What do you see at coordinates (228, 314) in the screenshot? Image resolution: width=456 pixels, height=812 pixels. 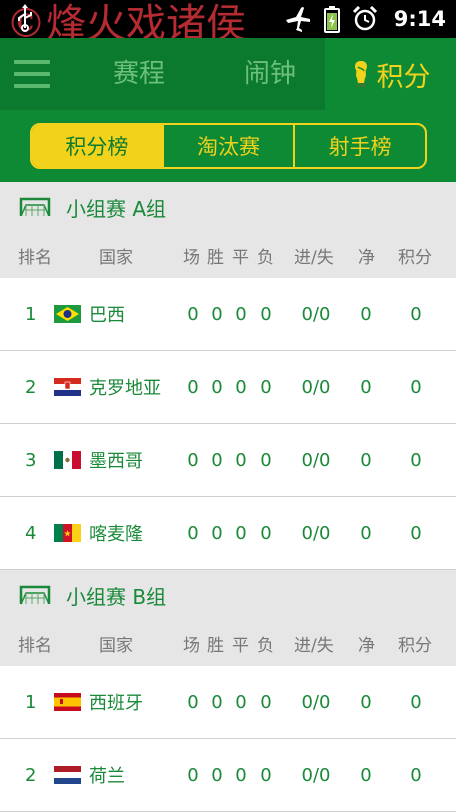 I see `team-row: 1 巴西 0 0 0 0 0/0 0 0` at bounding box center [228, 314].